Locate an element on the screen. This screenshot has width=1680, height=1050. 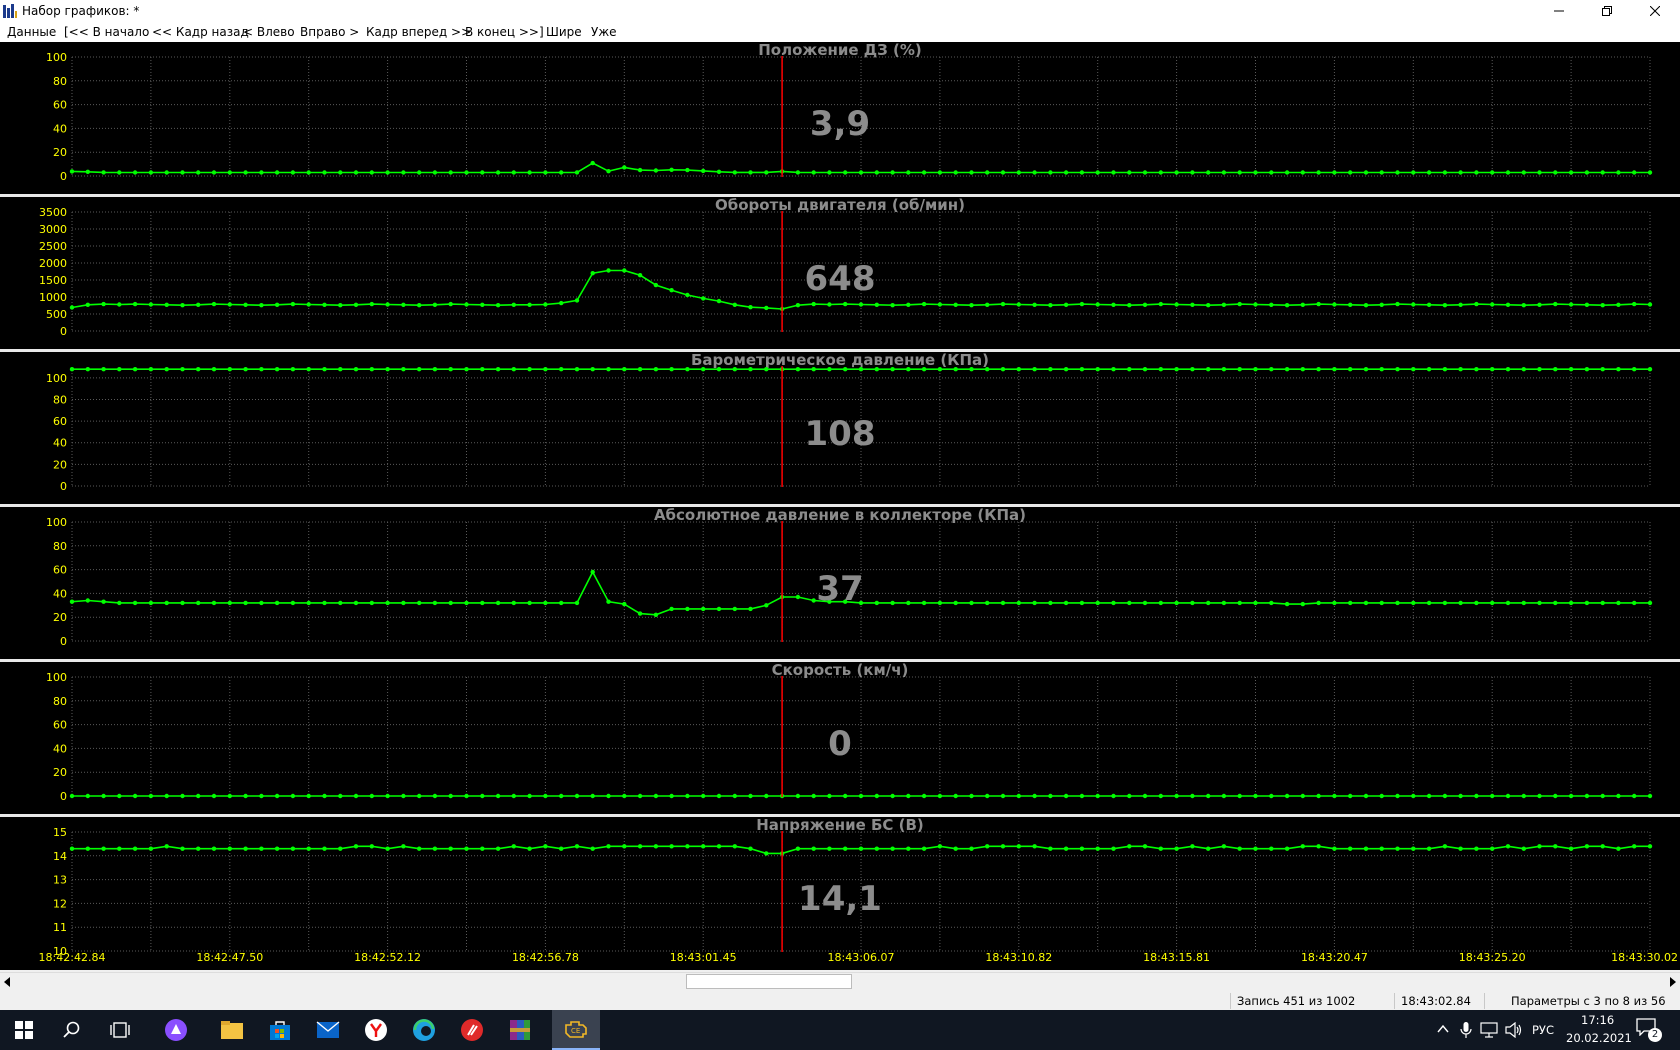
minimize-button is located at coordinates (1559, 11).